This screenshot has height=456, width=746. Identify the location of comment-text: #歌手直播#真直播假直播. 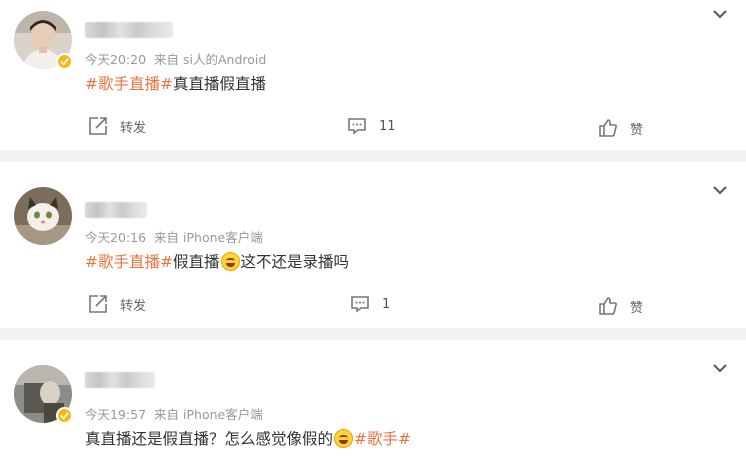
(175, 83).